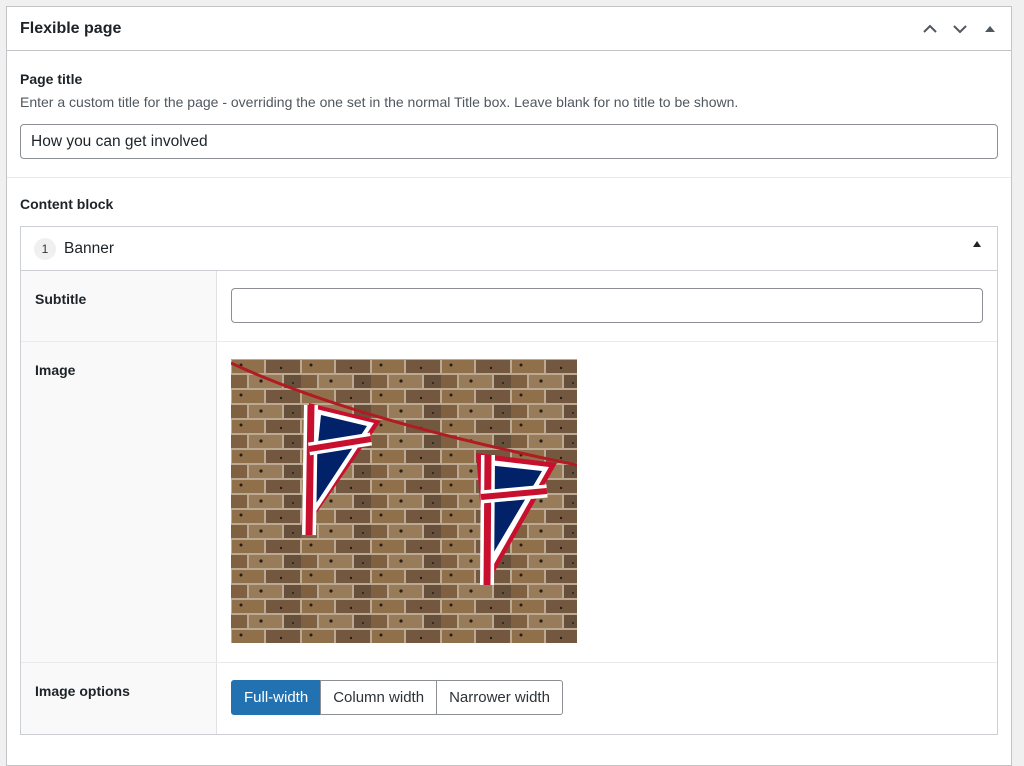 The height and width of the screenshot is (766, 1024). What do you see at coordinates (499, 697) in the screenshot?
I see `narrower-width-option: Narrower width` at bounding box center [499, 697].